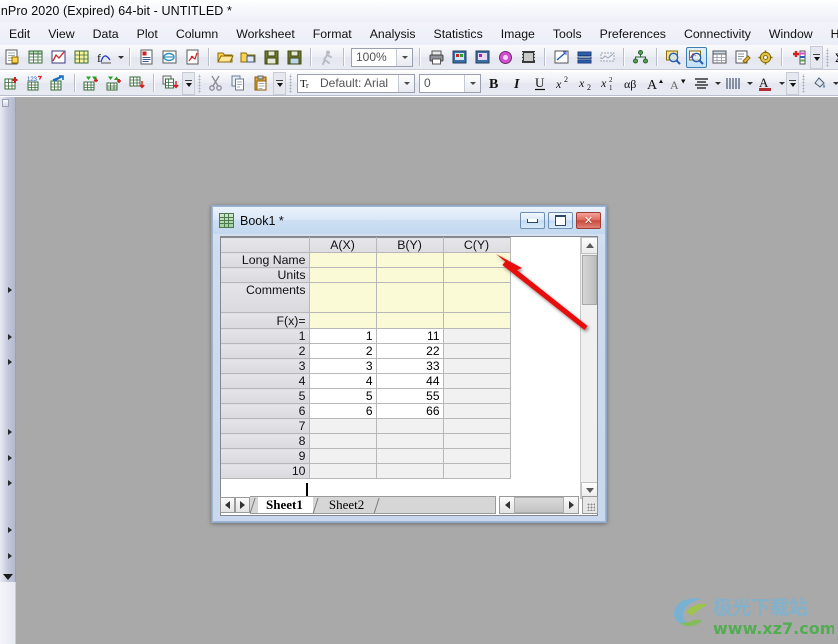 The image size is (838, 644). Describe the element at coordinates (81, 57) in the screenshot. I see `new-matrix-icon` at that location.